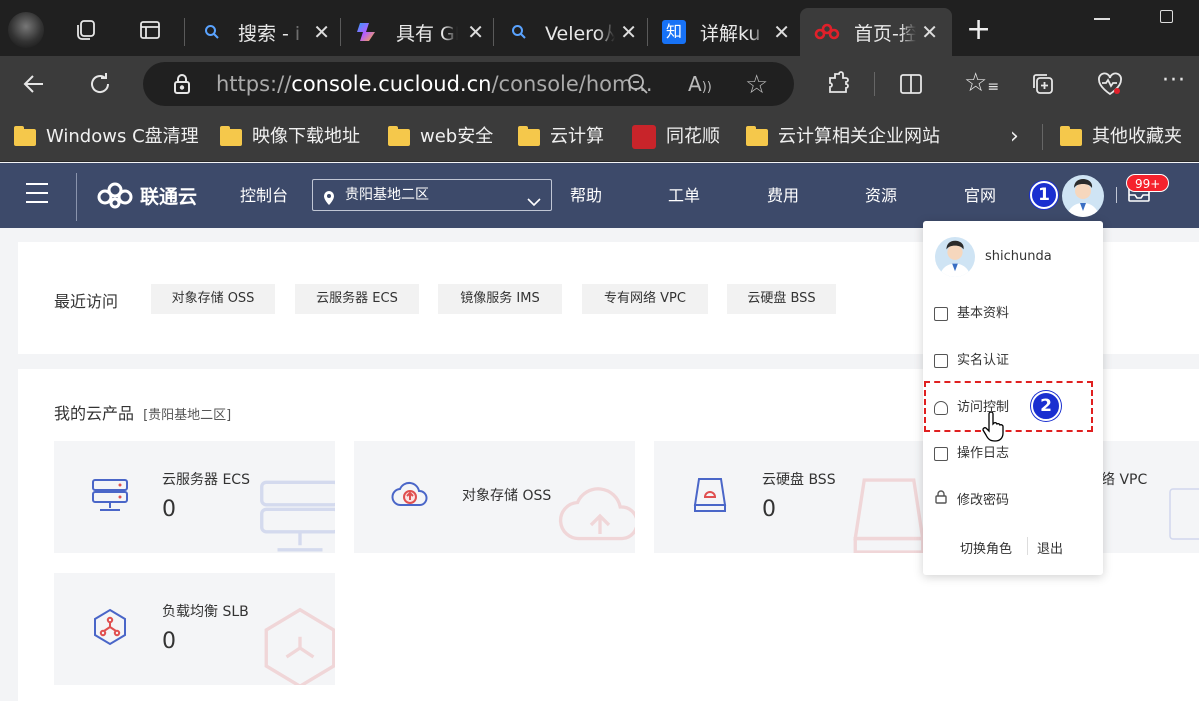 Image resolution: width=1199 pixels, height=701 pixels. Describe the element at coordinates (1102, 19) in the screenshot. I see `minimize-button` at that location.